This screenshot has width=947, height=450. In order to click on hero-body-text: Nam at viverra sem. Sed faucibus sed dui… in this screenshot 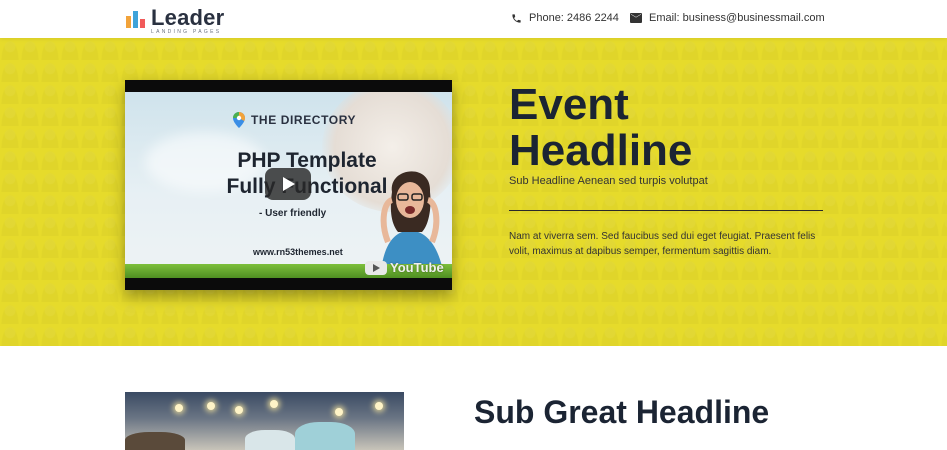, I will do `click(662, 244)`.